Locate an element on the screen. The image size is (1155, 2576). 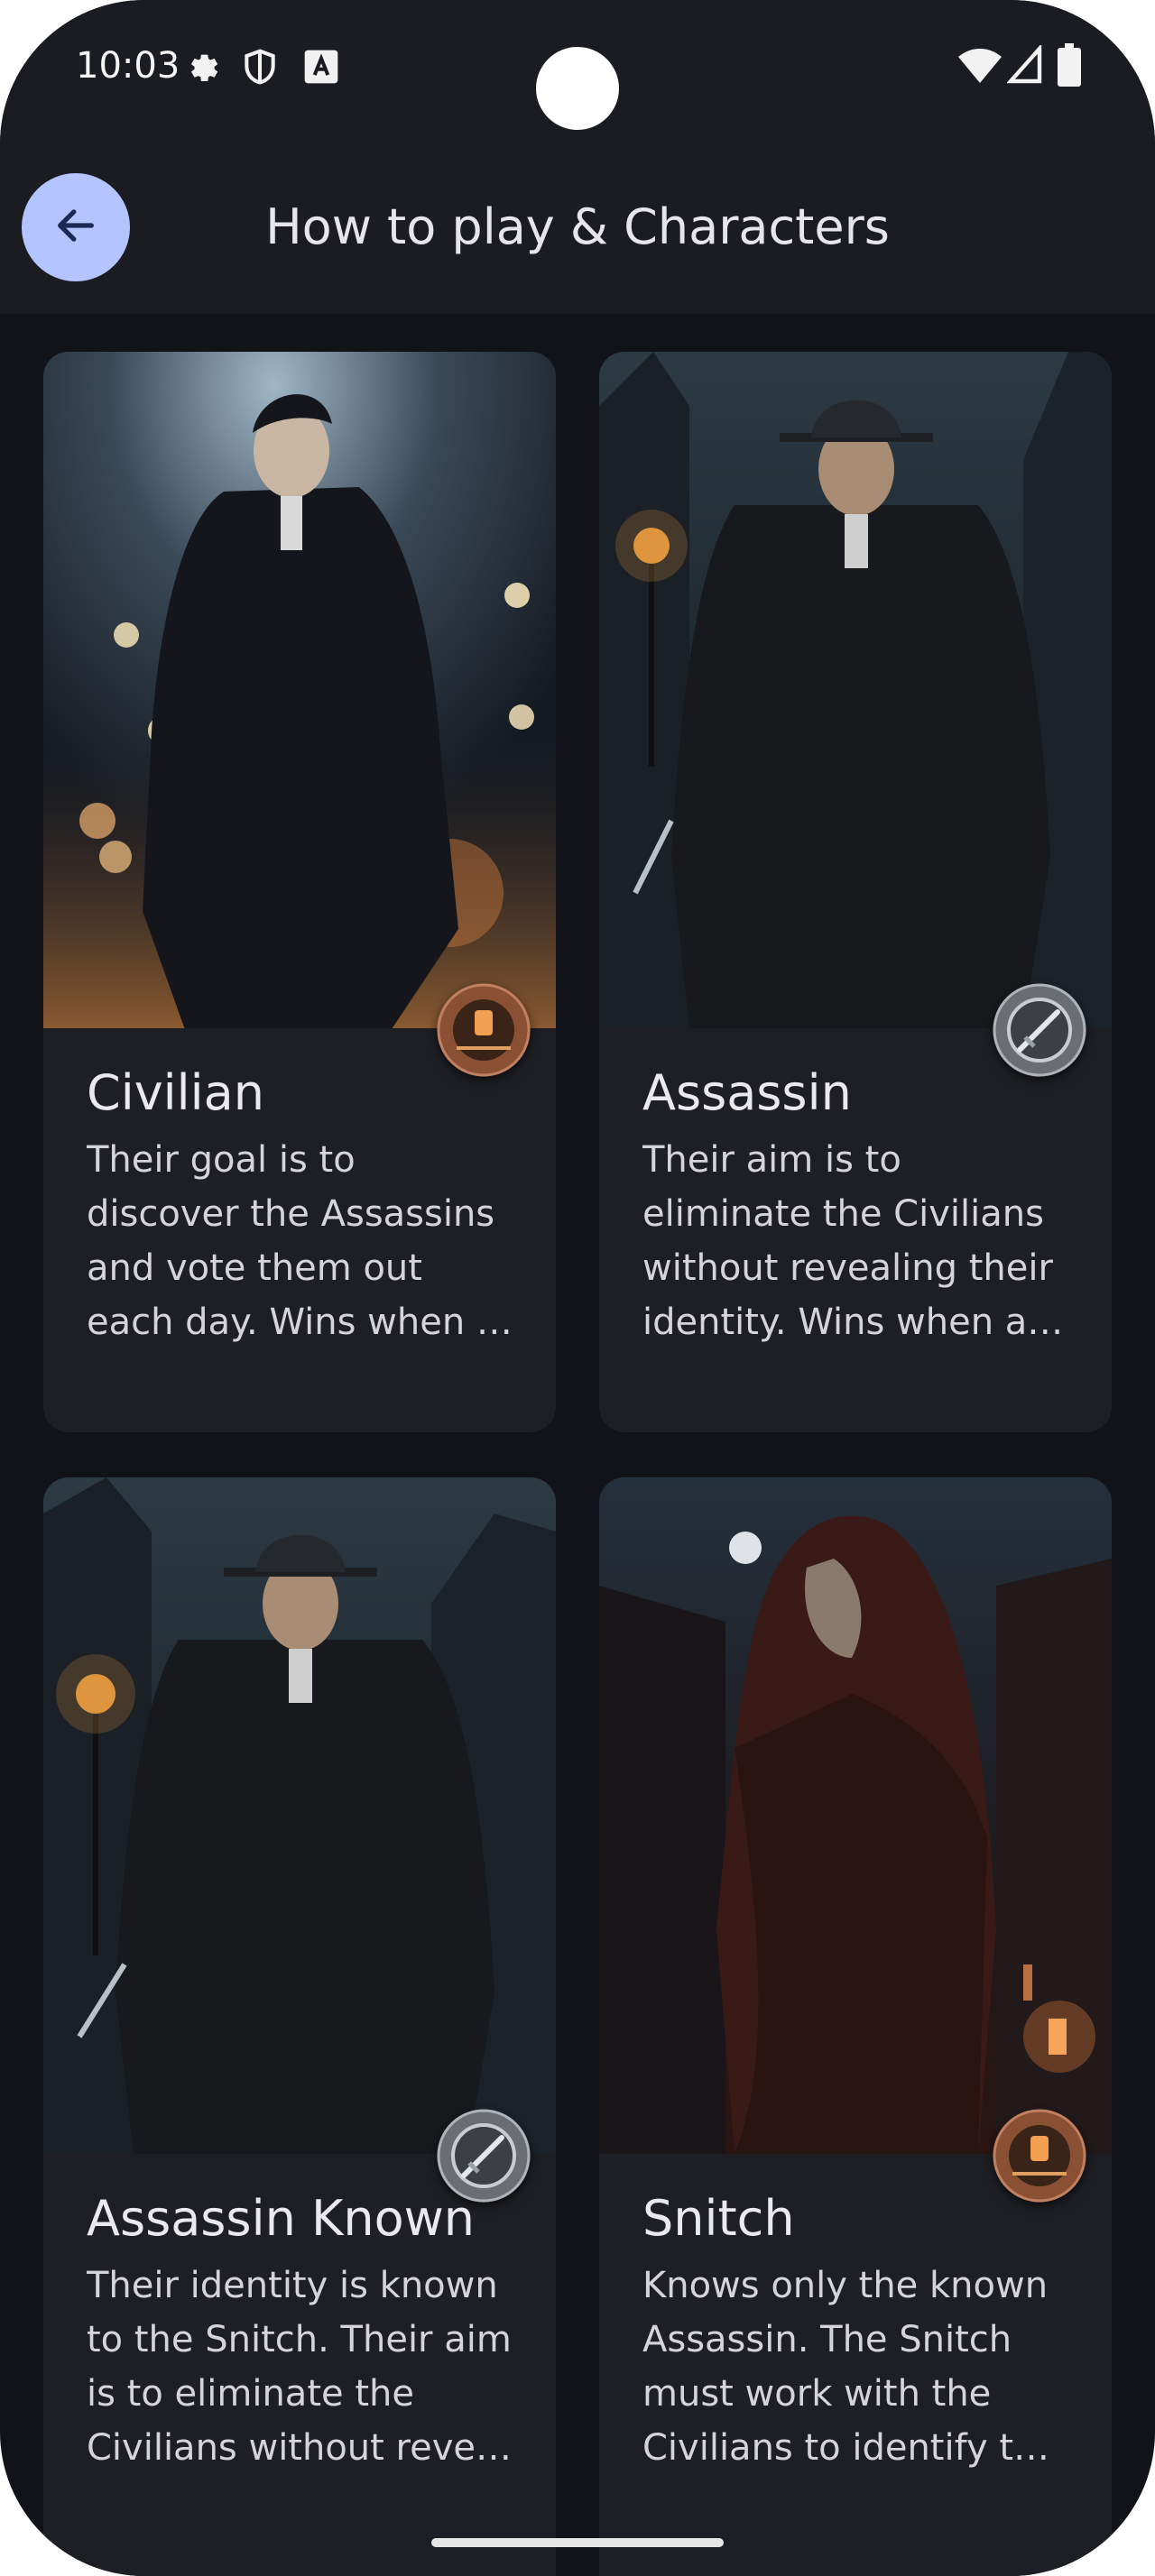
assassin-known-image is located at coordinates (299, 1816).